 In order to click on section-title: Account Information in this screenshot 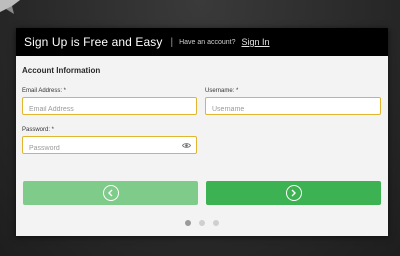, I will do `click(61, 70)`.